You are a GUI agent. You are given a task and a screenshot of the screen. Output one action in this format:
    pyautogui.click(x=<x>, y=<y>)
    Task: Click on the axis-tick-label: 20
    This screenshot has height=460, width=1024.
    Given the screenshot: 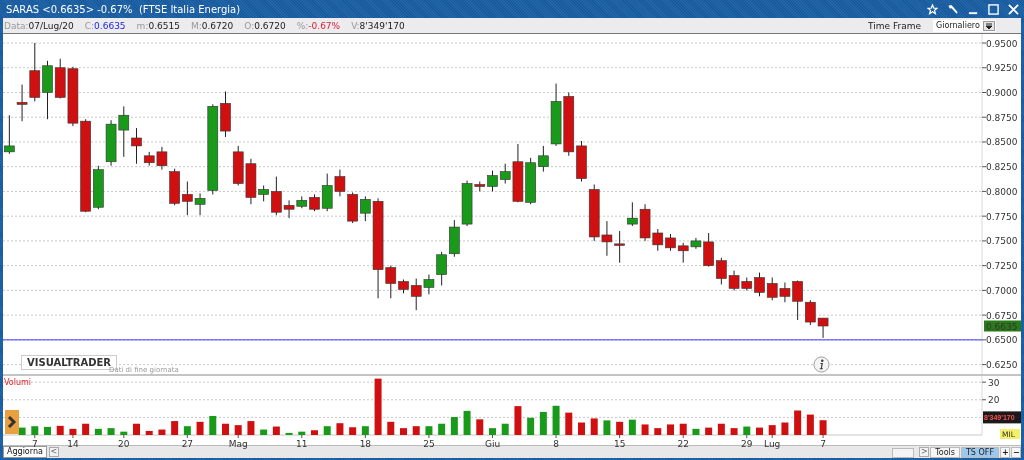 What is the action you would take?
    pyautogui.click(x=994, y=400)
    